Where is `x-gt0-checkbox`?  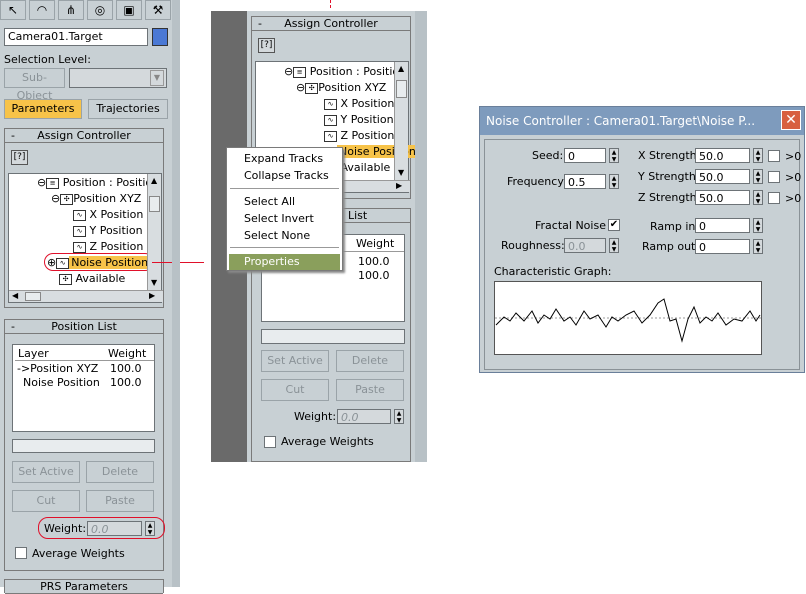 x-gt0-checkbox is located at coordinates (774, 156).